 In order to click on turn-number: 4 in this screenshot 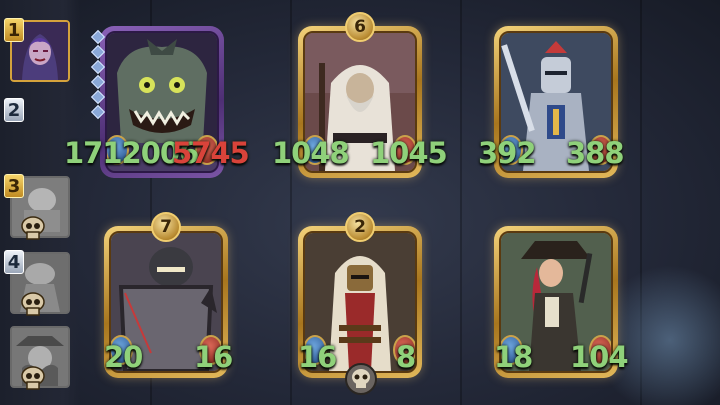, I will do `click(14, 262)`.